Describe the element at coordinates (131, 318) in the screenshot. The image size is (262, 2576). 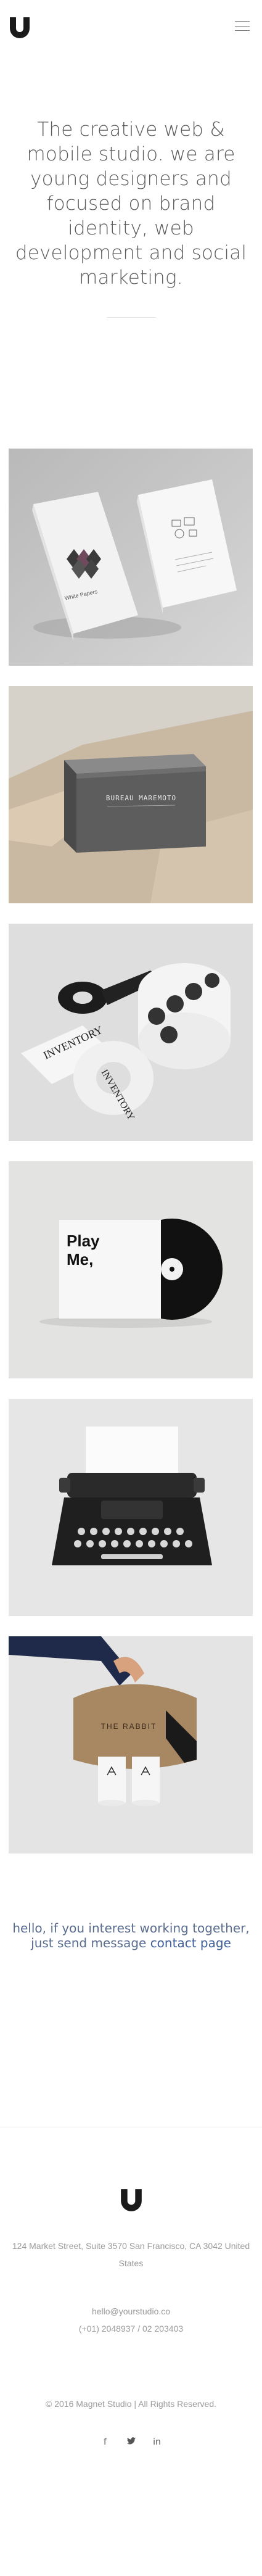
I see `hero-divider` at that location.